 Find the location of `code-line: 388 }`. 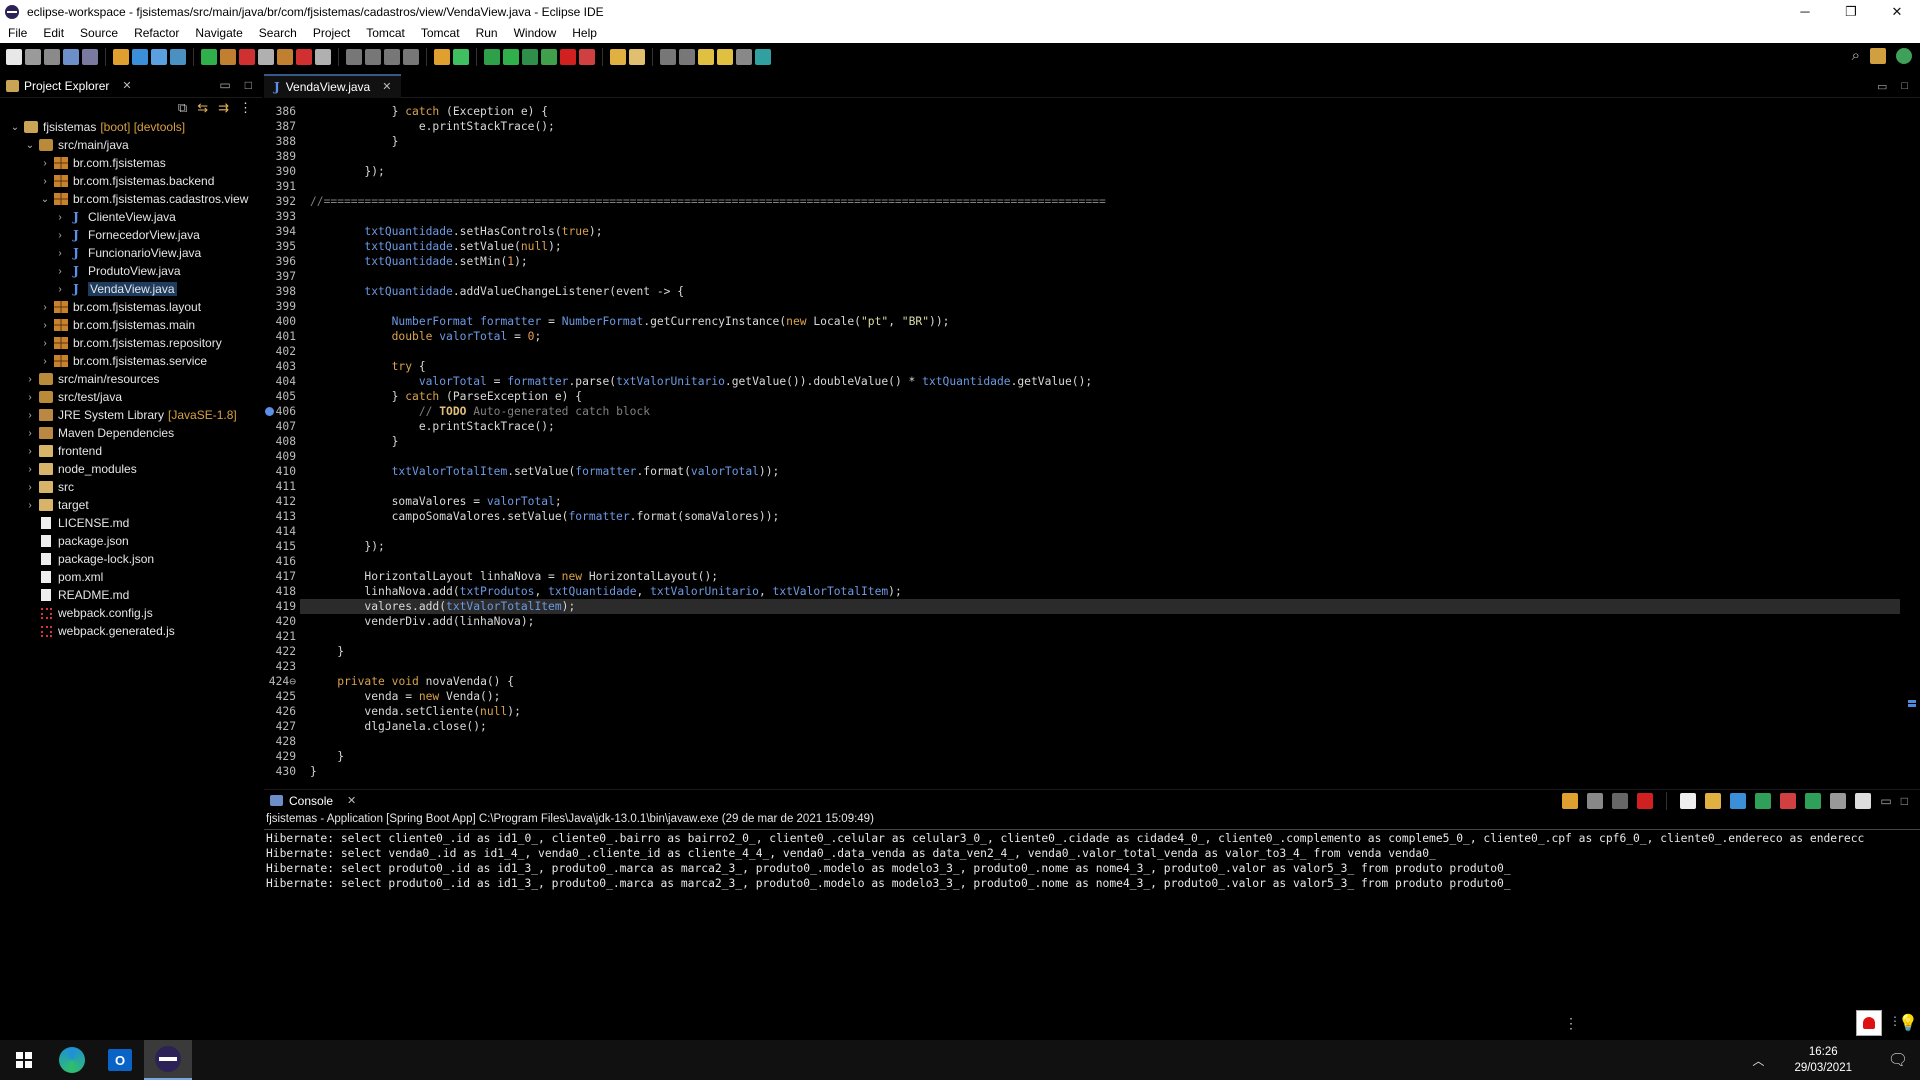

code-line: 388 } is located at coordinates (1082, 141).